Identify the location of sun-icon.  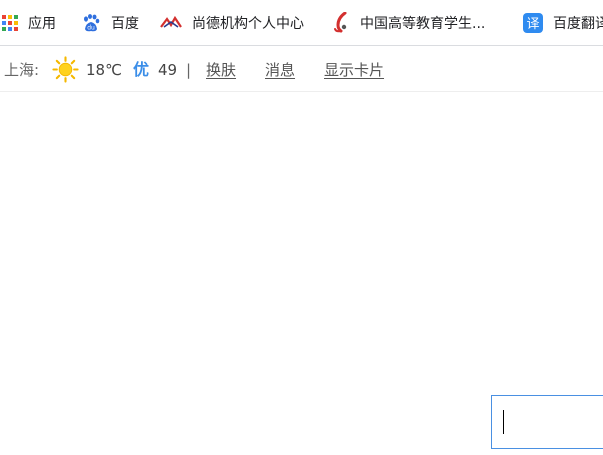
(65, 69).